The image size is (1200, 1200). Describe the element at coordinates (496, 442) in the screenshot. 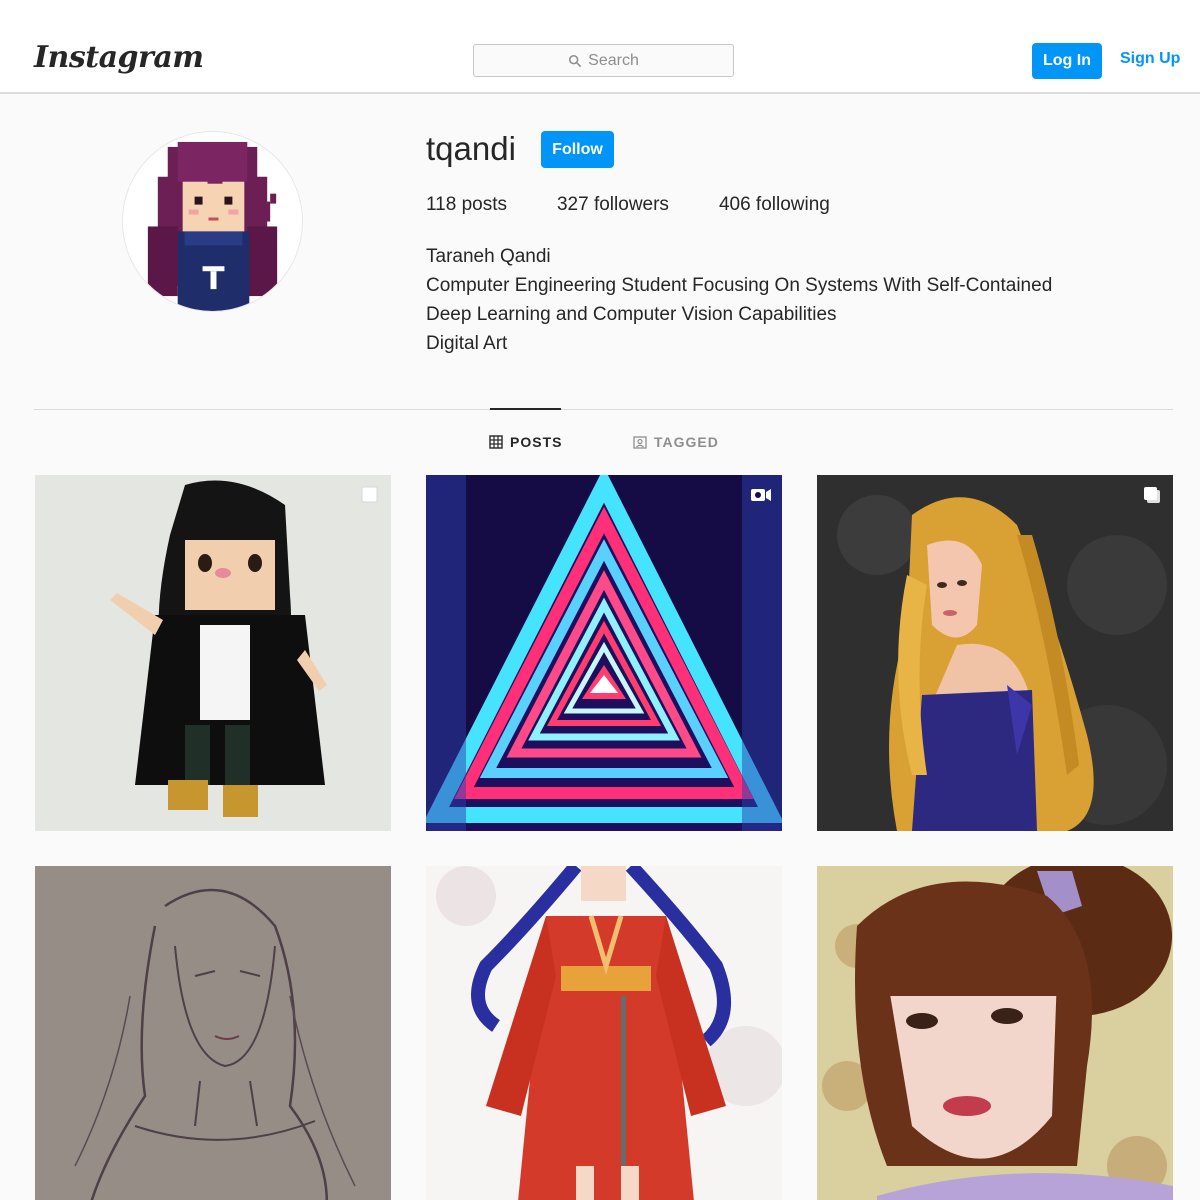

I see `grid-icon` at that location.